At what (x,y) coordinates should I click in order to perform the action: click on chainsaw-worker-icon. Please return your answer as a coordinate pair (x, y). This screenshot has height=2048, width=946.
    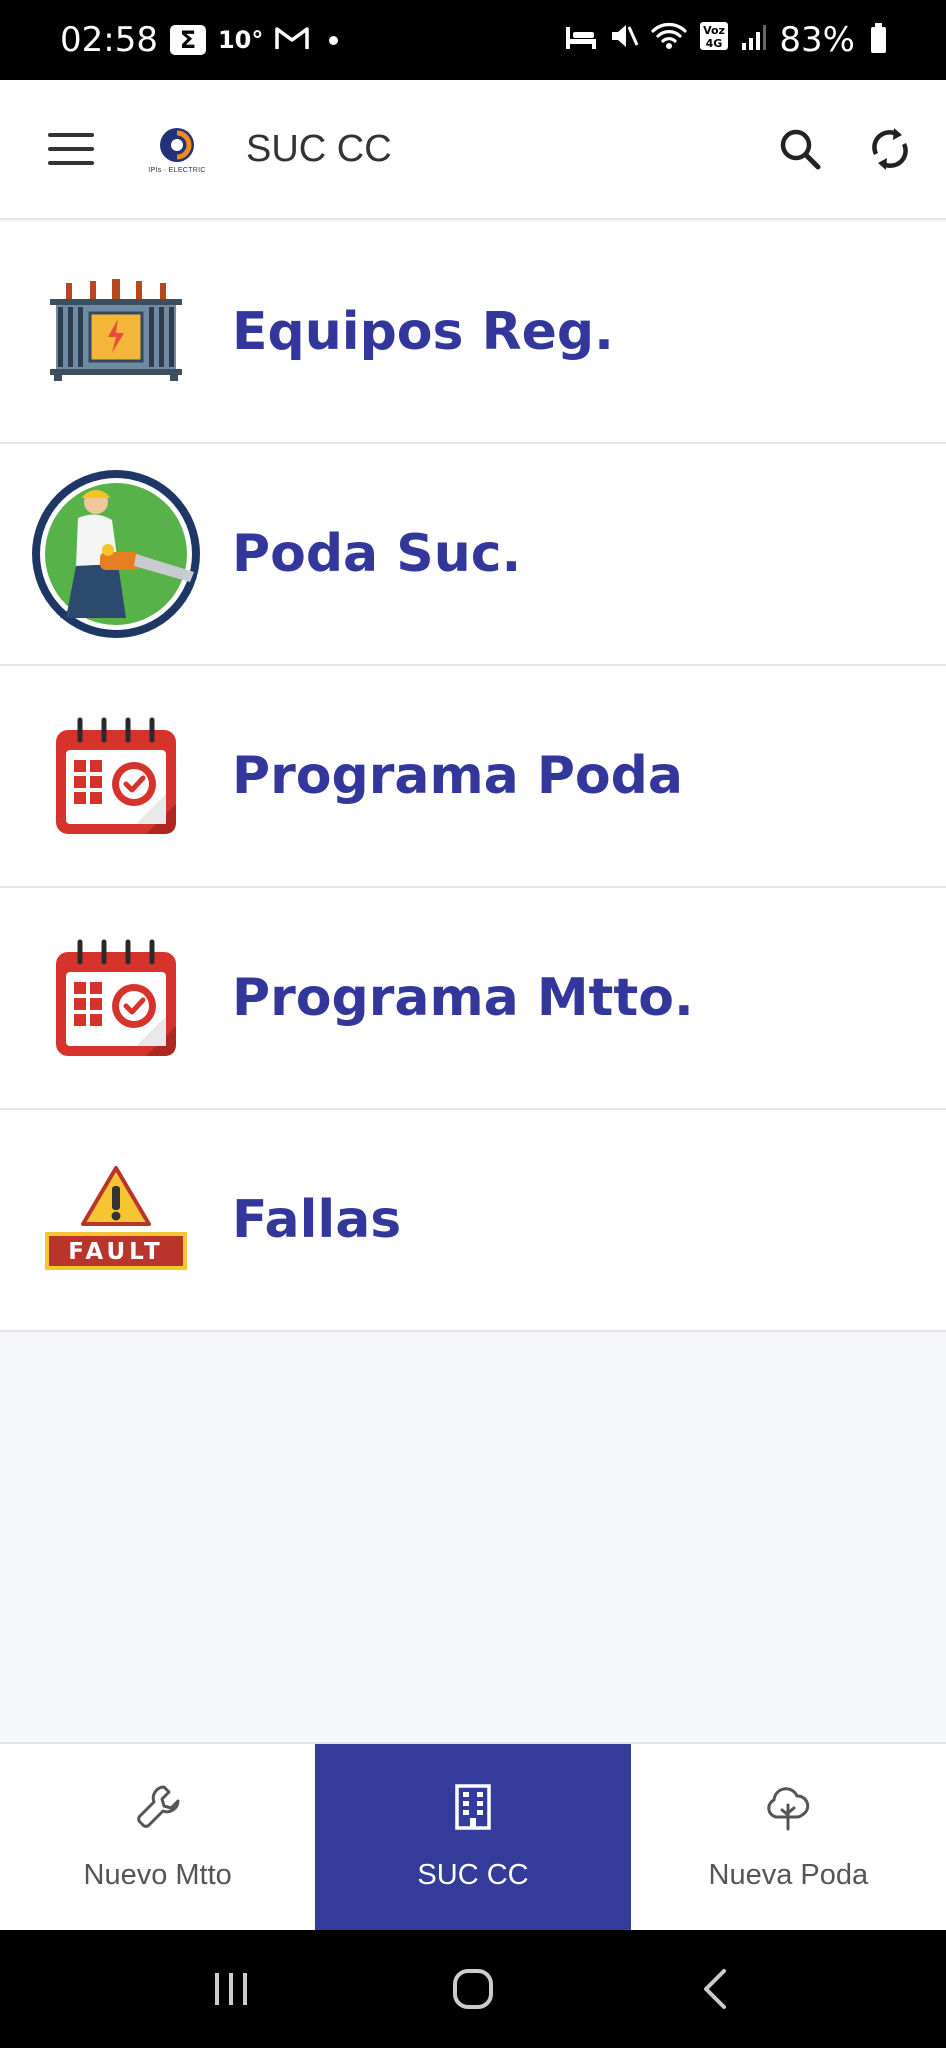
    Looking at the image, I should click on (116, 554).